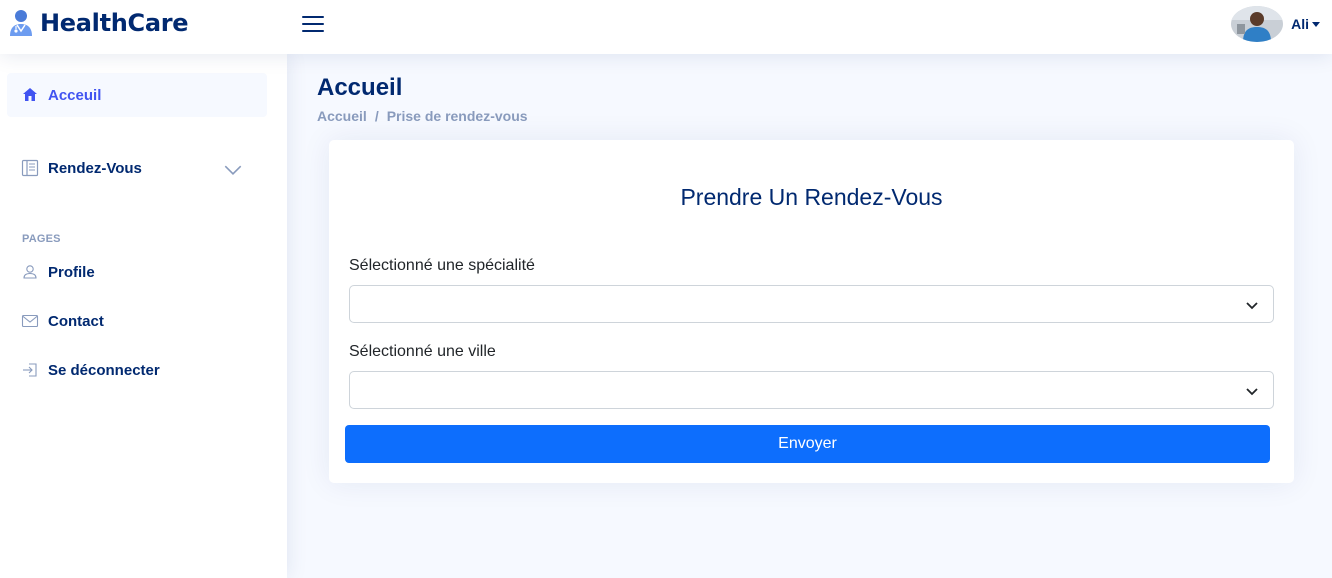 The height and width of the screenshot is (578, 1332). What do you see at coordinates (21, 23) in the screenshot?
I see `doctor-logo-icon` at bounding box center [21, 23].